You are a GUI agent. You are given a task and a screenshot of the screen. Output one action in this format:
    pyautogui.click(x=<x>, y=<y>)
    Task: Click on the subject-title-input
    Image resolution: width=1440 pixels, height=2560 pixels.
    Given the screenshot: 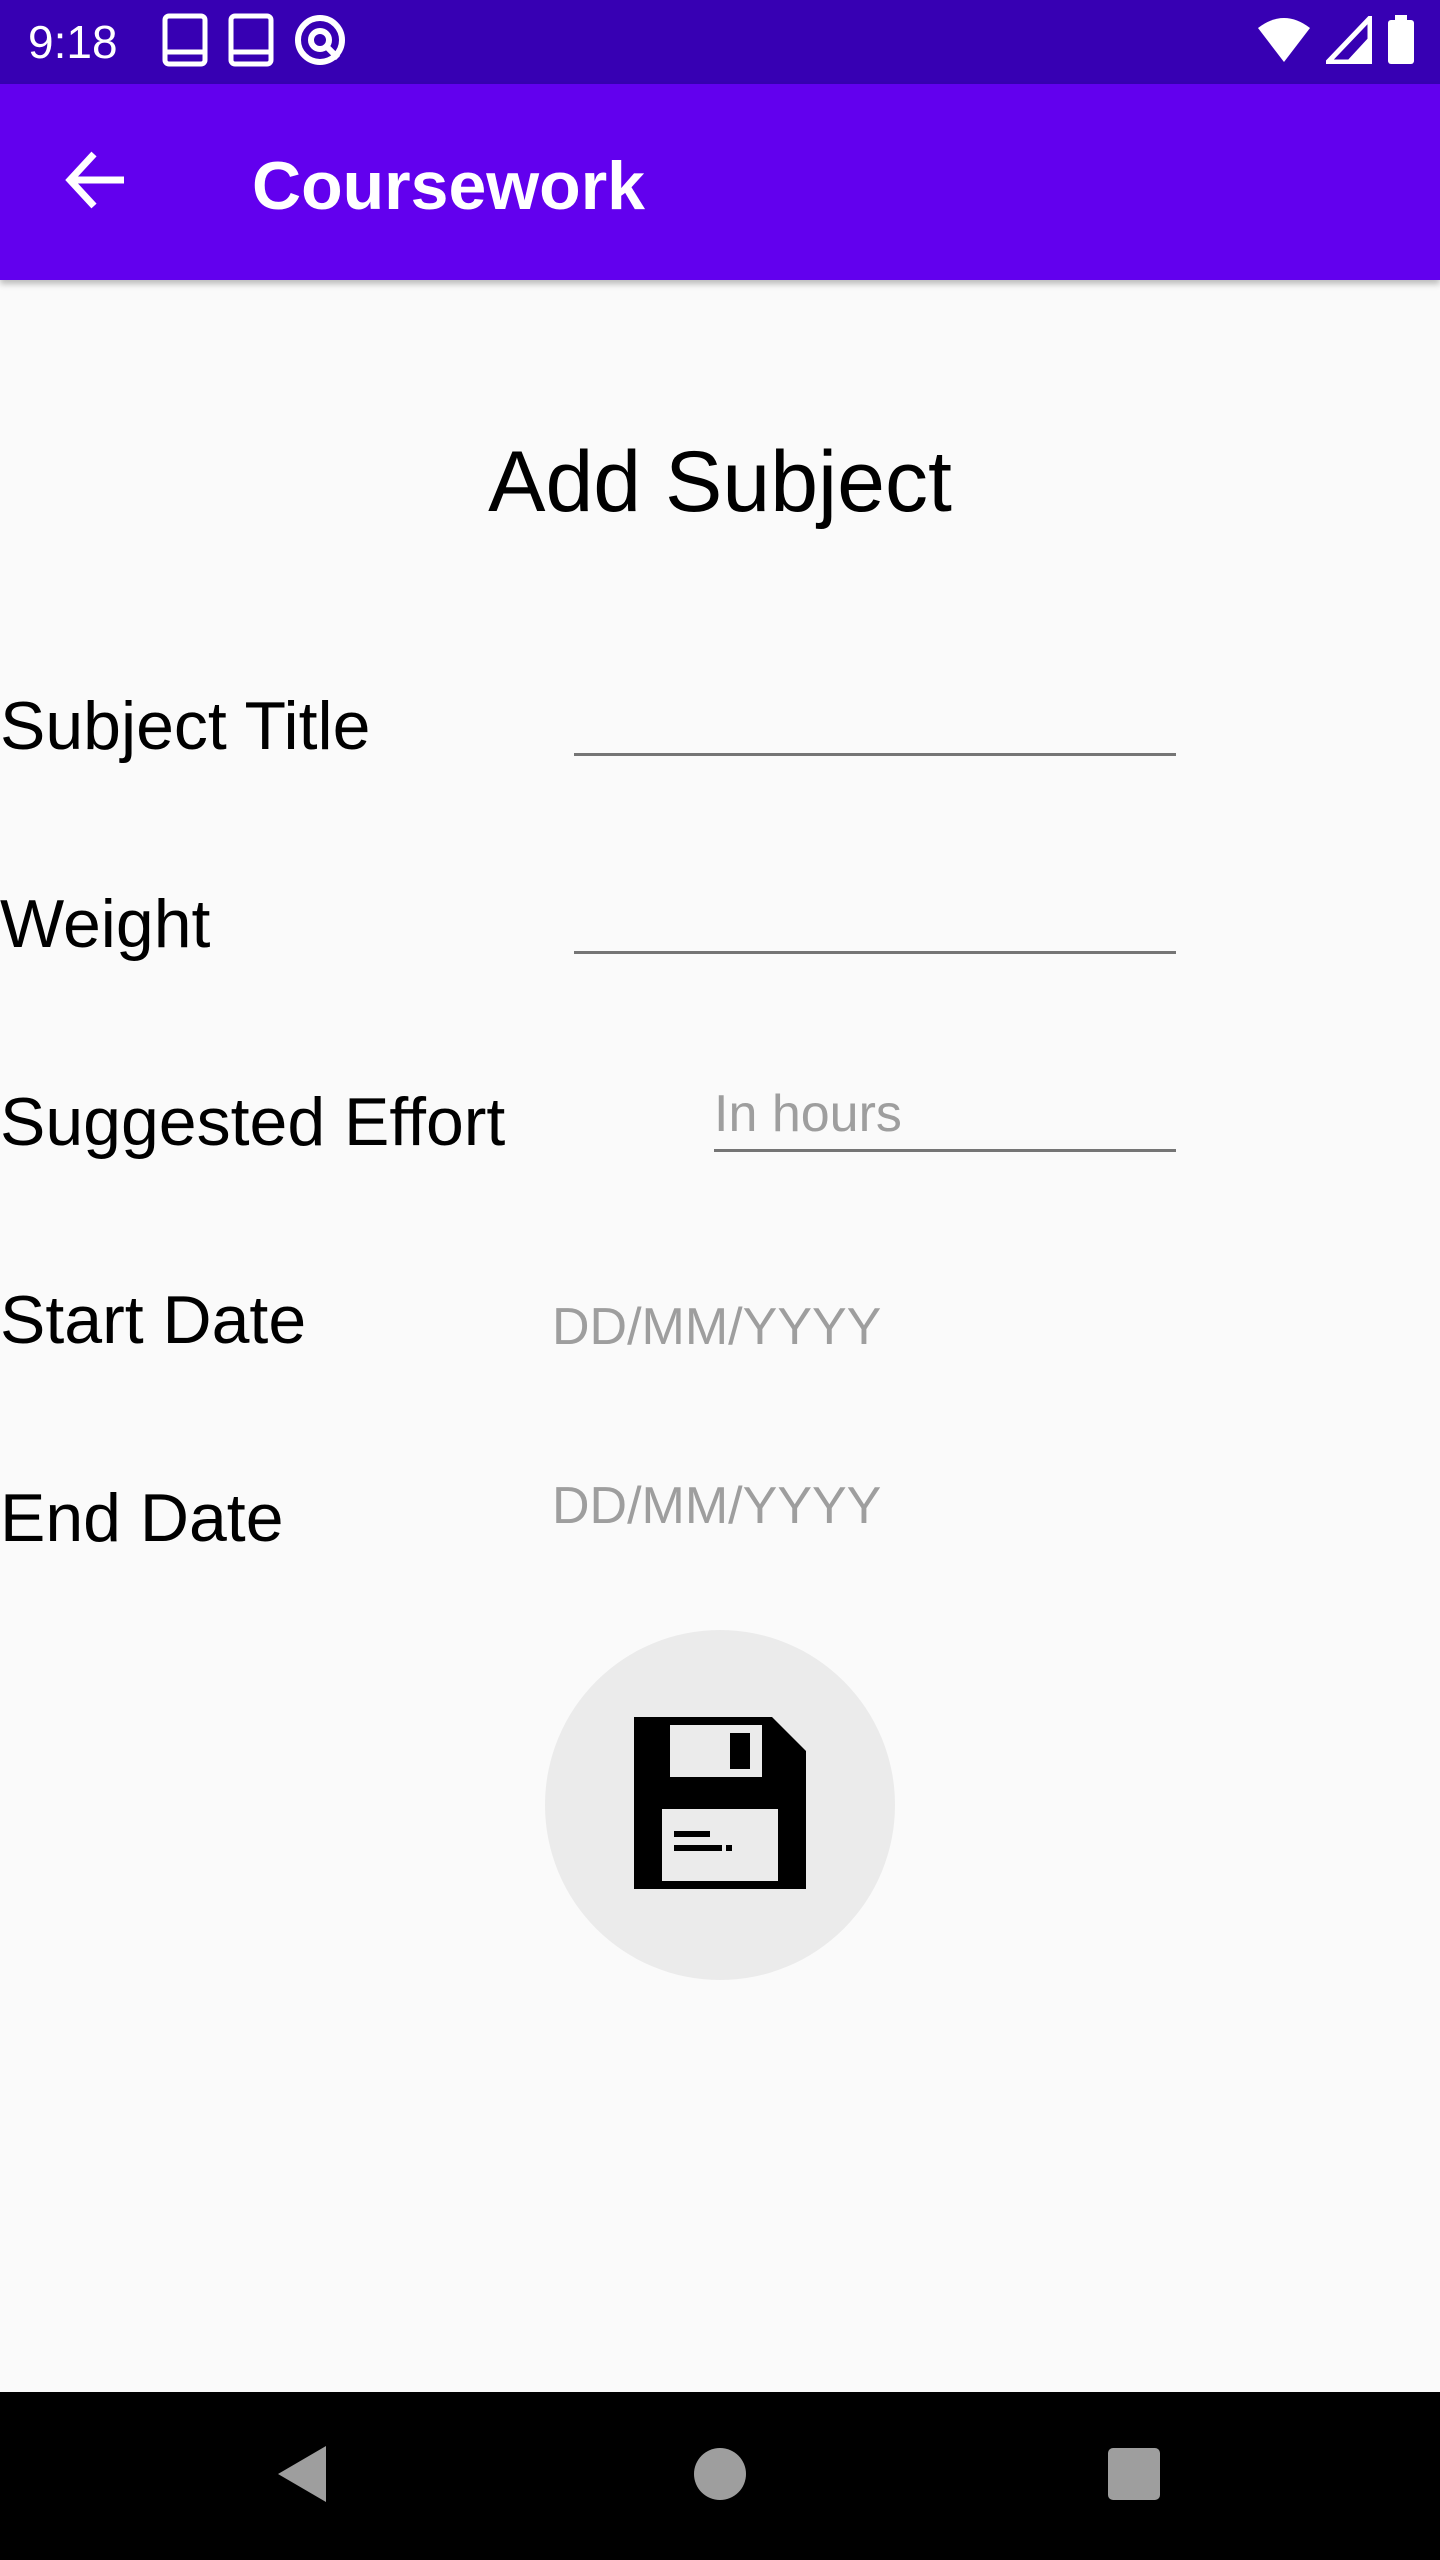 What is the action you would take?
    pyautogui.click(x=875, y=718)
    